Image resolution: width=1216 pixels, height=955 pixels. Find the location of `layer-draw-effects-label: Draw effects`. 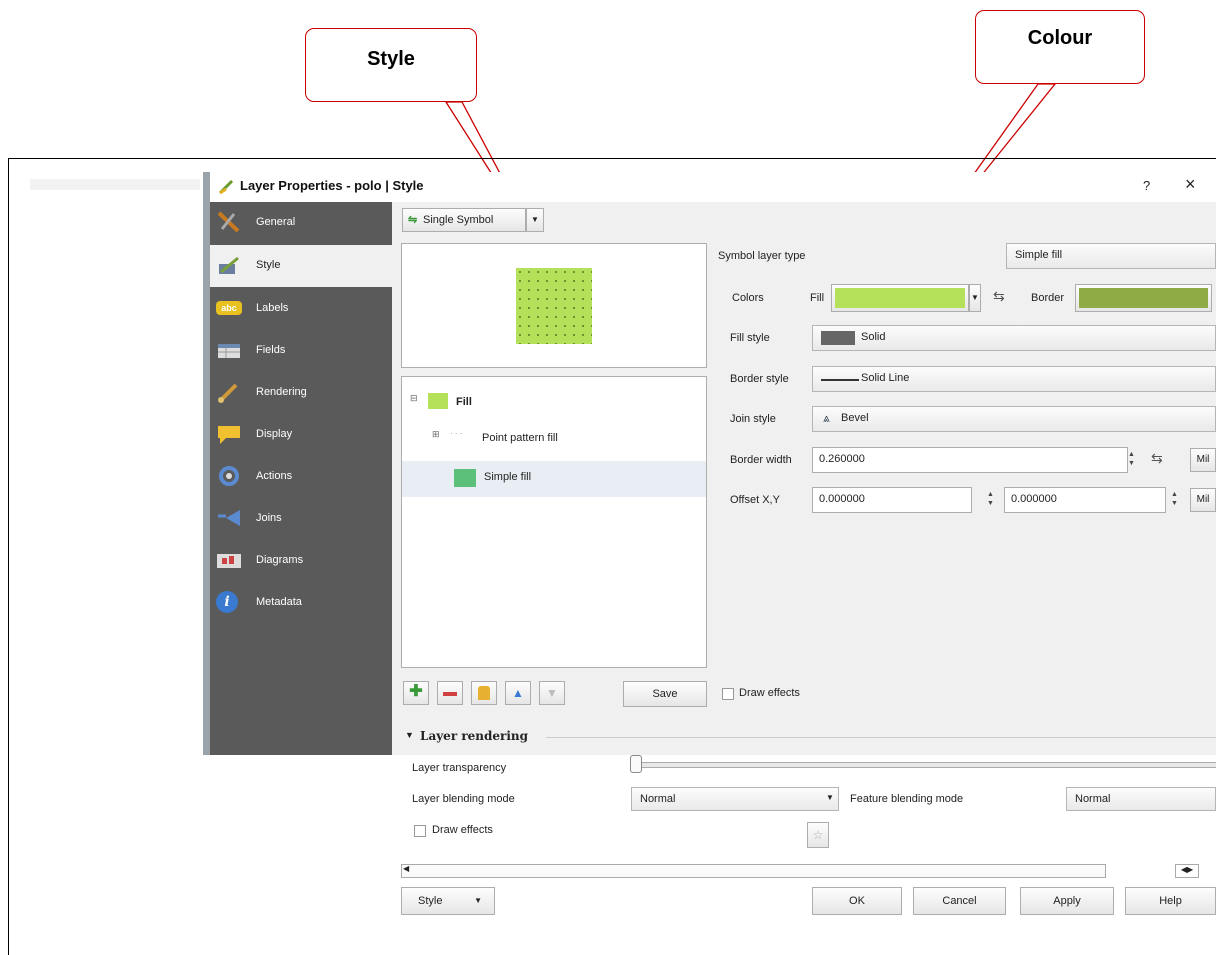

layer-draw-effects-label: Draw effects is located at coordinates (462, 830).